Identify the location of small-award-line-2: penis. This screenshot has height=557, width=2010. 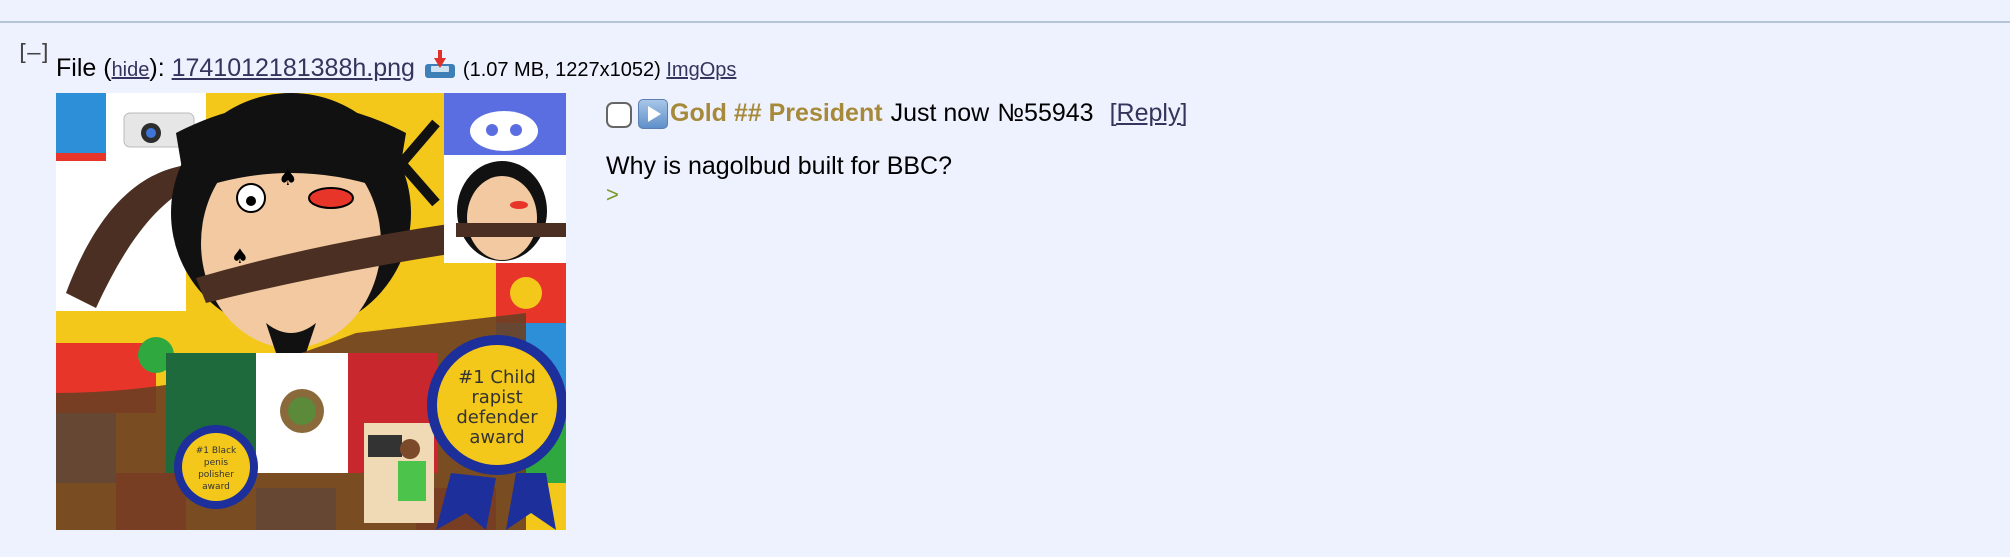
(216, 463).